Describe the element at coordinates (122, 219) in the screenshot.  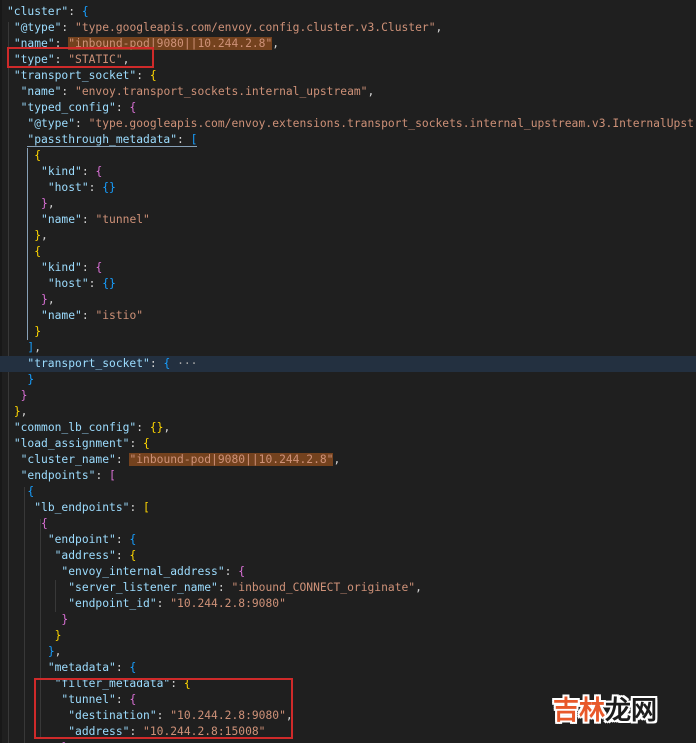
I see `code-token: "tunnel"` at that location.